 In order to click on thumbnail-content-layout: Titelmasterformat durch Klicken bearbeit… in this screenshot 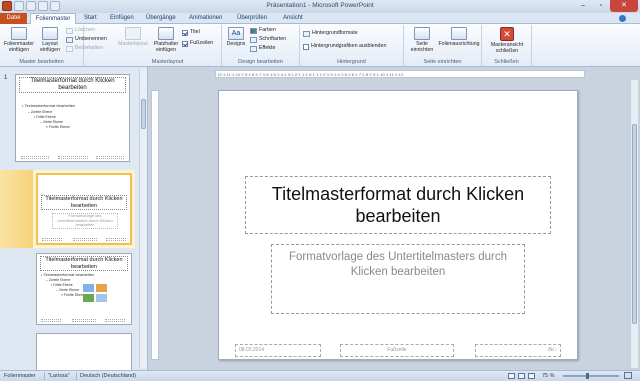, I will do `click(84, 289)`.